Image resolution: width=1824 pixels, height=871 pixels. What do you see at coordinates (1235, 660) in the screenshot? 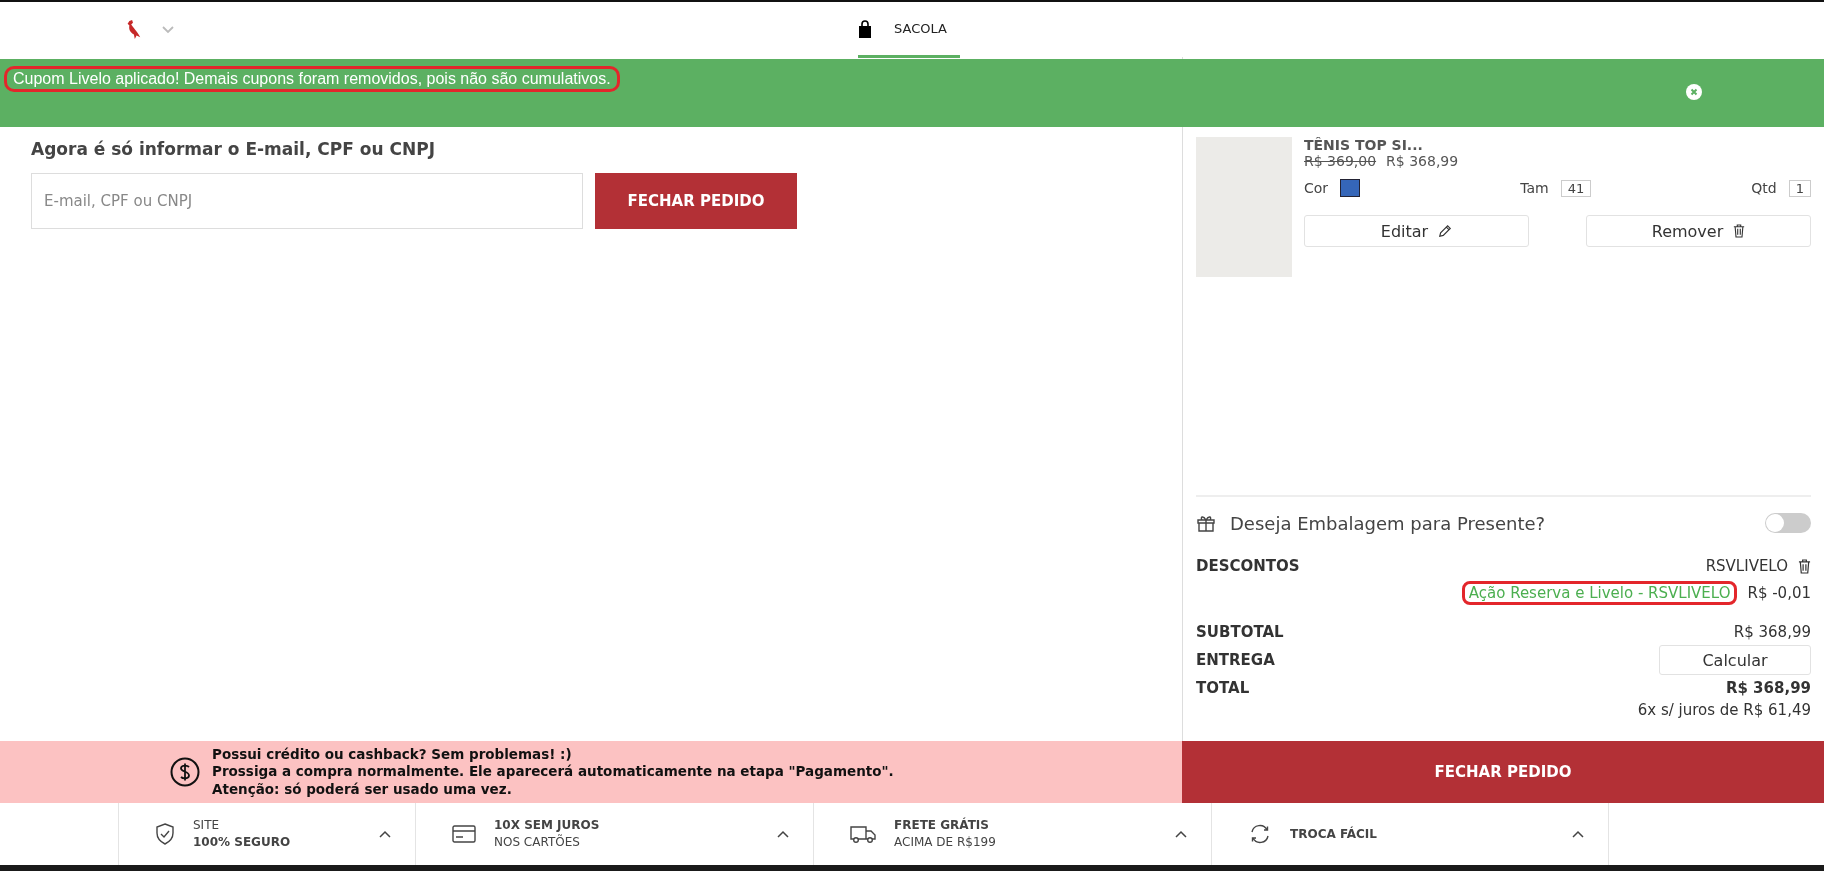
I see `delivery-label: ENTREGA` at bounding box center [1235, 660].